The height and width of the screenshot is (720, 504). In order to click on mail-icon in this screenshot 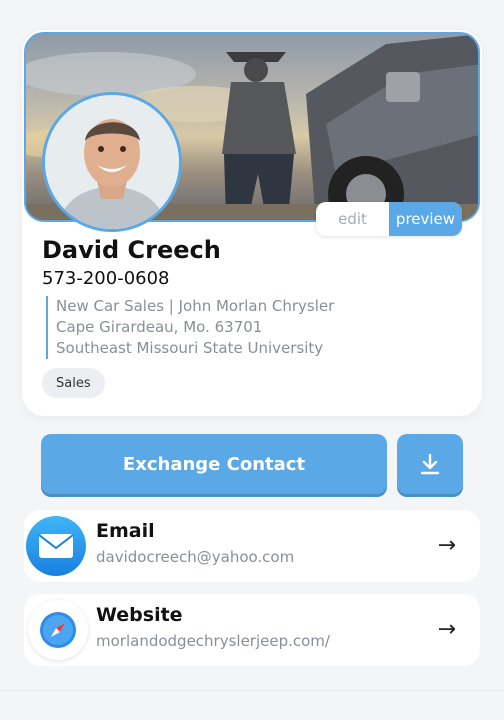, I will do `click(56, 546)`.